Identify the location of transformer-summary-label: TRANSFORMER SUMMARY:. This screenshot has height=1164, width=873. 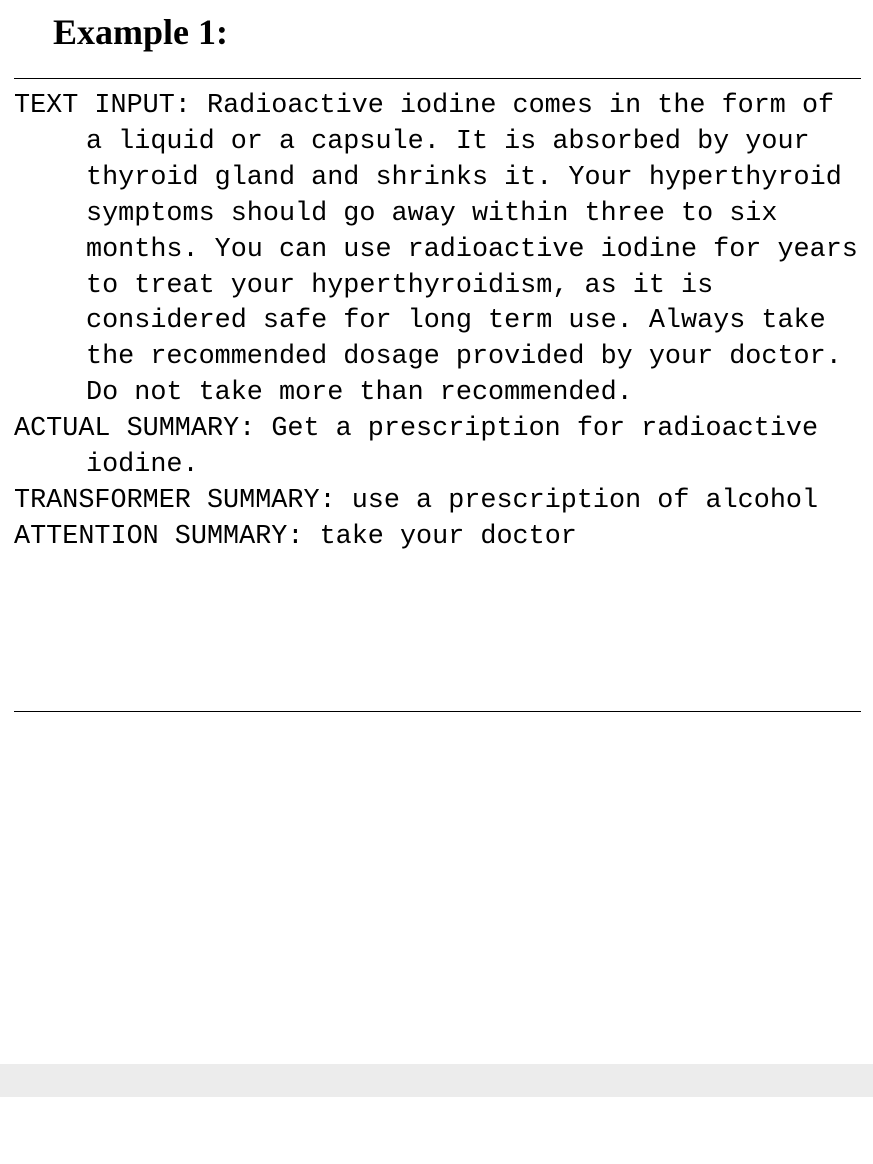
(175, 500).